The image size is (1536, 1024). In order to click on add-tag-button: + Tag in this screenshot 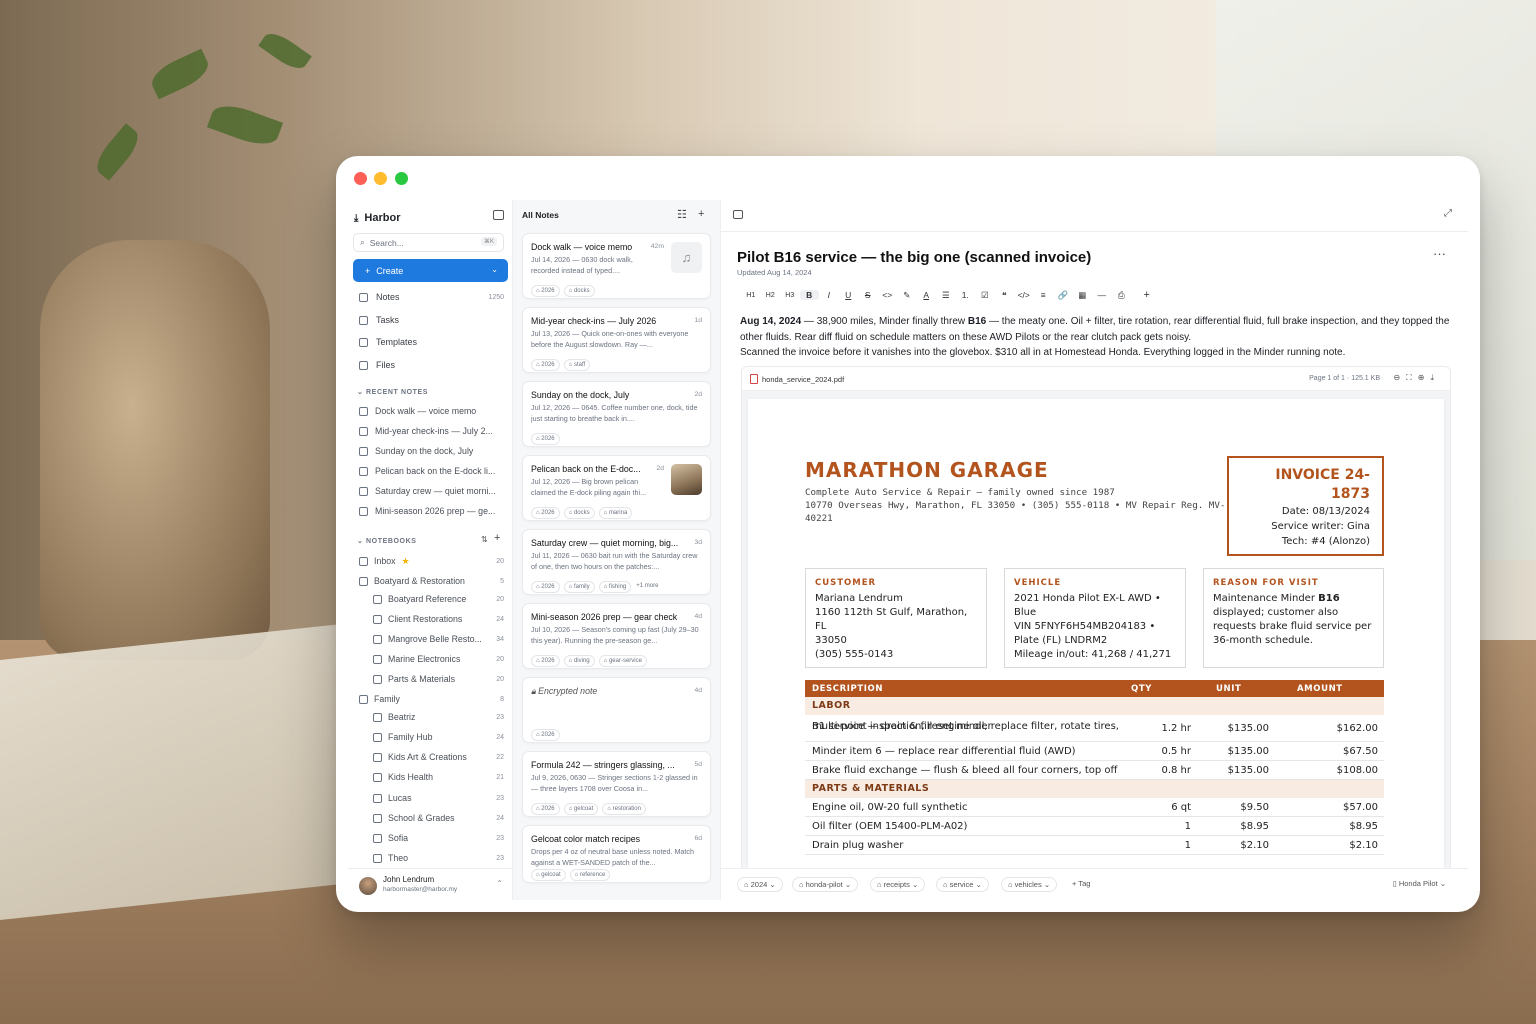, I will do `click(1081, 883)`.